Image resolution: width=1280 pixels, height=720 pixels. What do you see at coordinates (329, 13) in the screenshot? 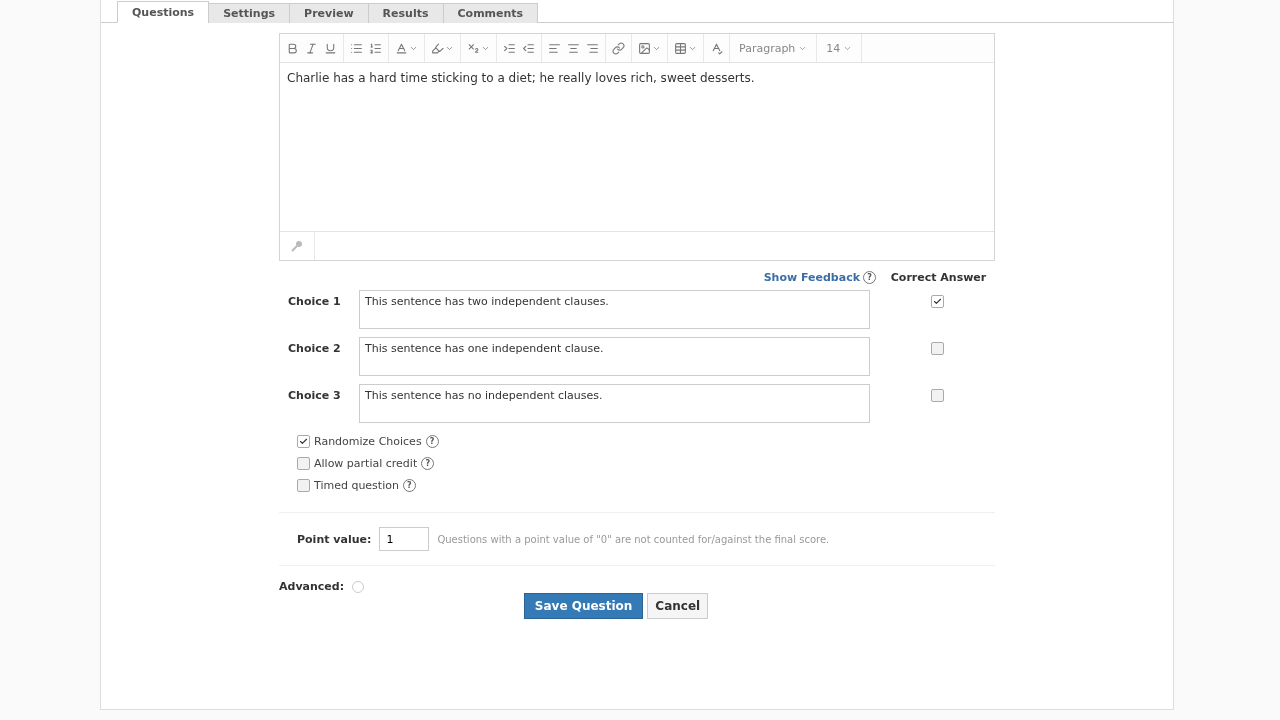
I see `tab: Preview` at bounding box center [329, 13].